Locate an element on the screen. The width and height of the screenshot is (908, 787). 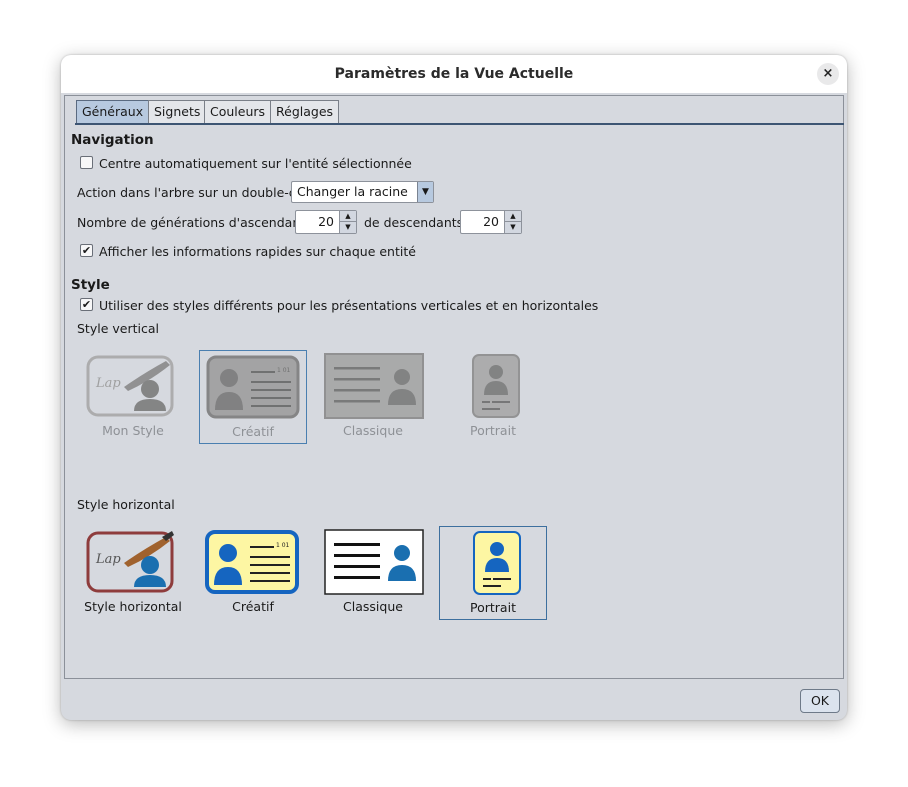
ascendants-spinner: 20 ▲ ▼ is located at coordinates (326, 222).